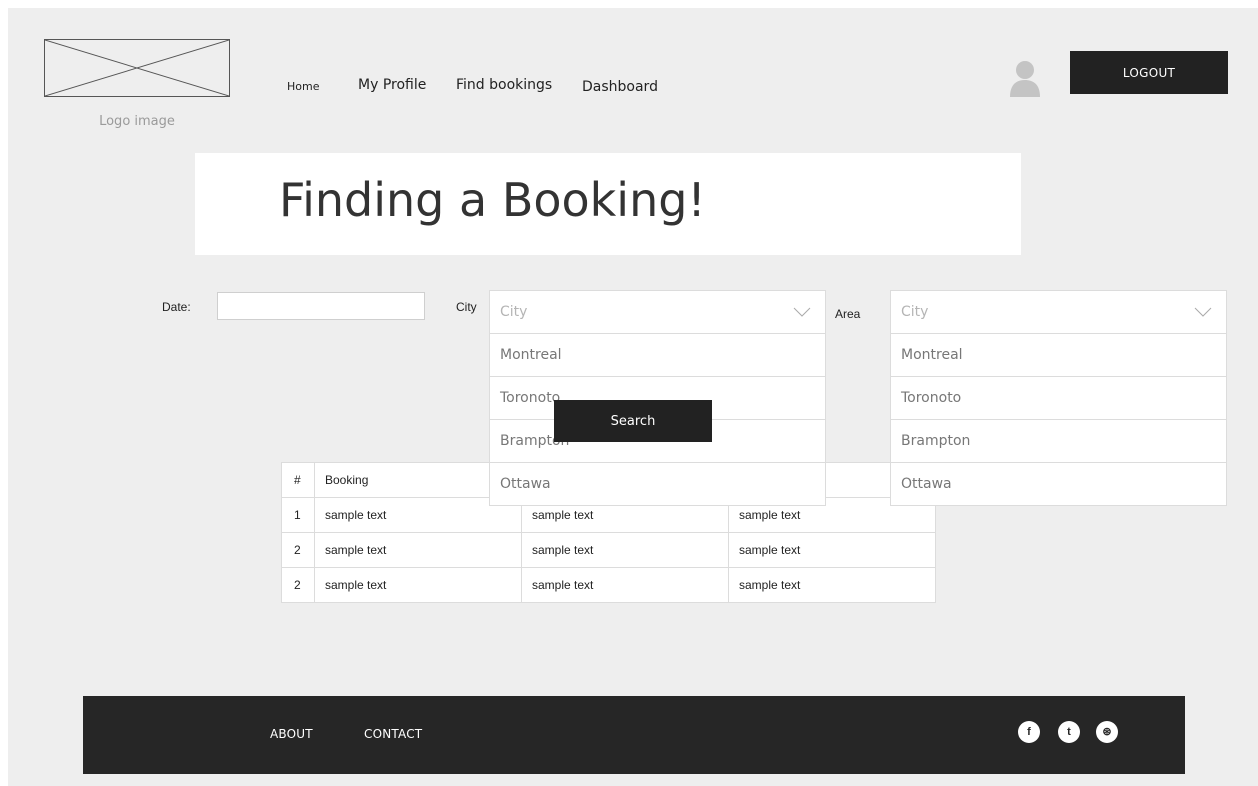 The image size is (1258, 786). Describe the element at coordinates (176, 307) in the screenshot. I see `date-label: Date:` at that location.